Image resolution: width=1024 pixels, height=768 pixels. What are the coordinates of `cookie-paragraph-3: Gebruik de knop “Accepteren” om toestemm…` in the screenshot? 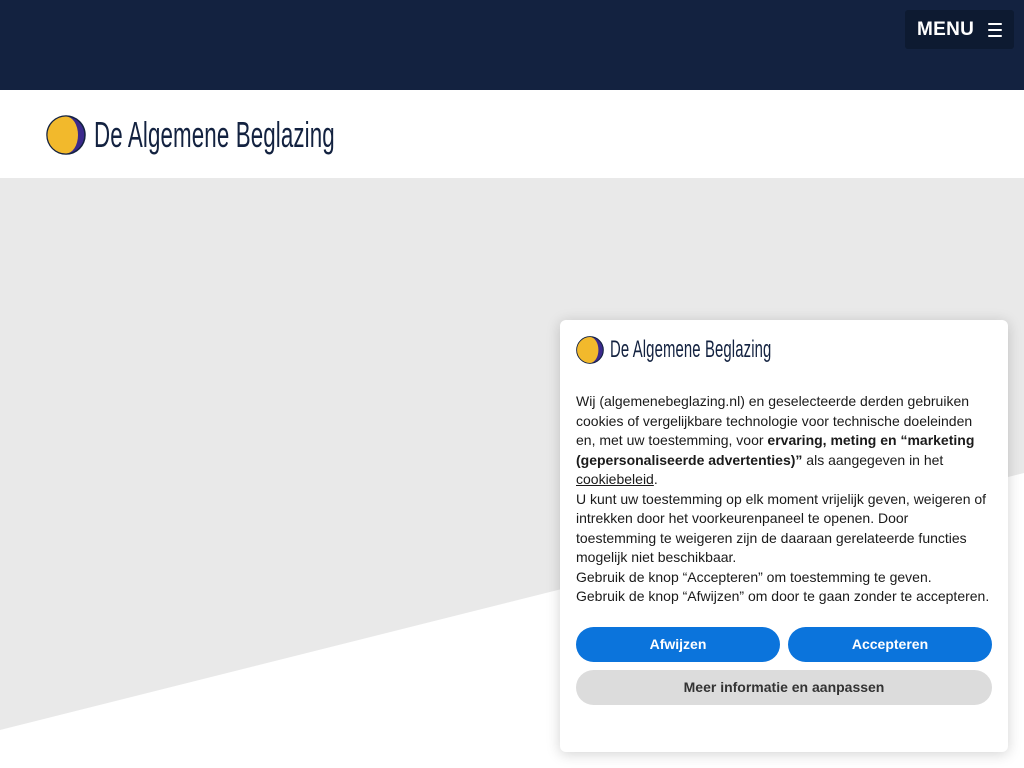 It's located at (754, 576).